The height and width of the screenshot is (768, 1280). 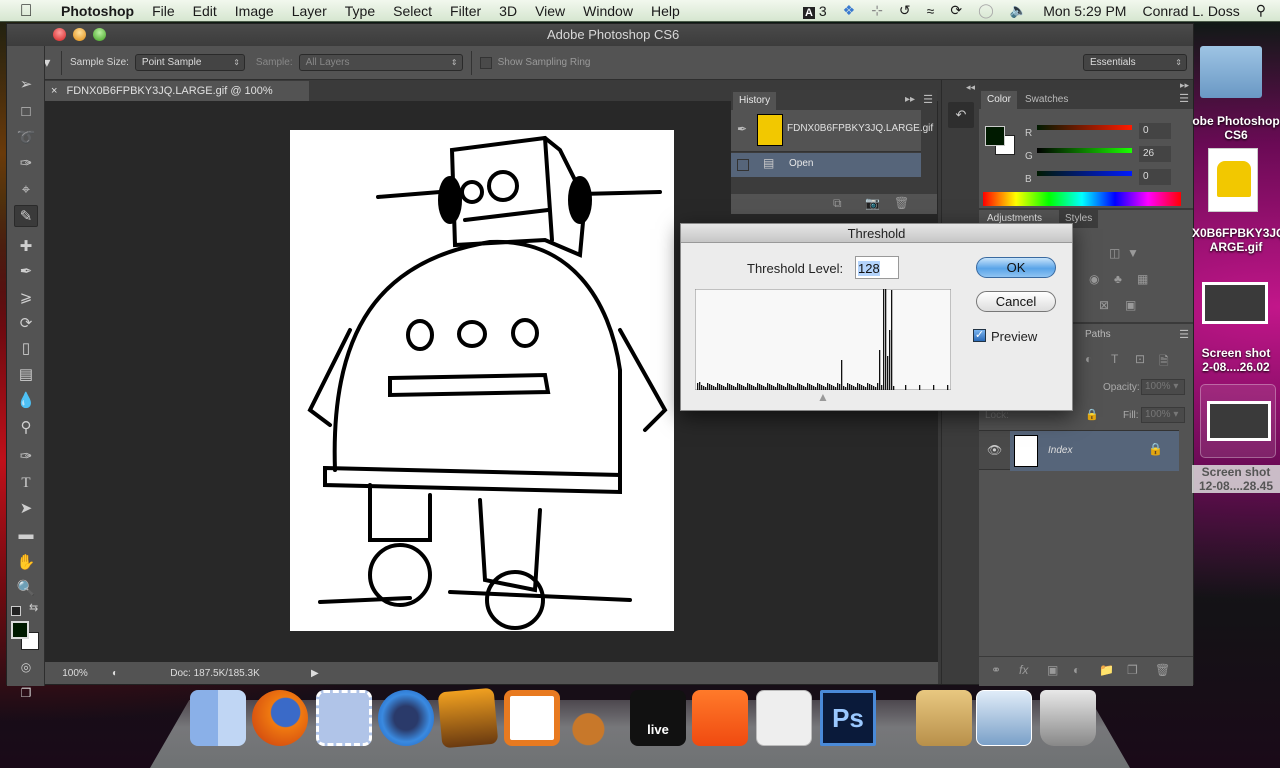 What do you see at coordinates (1236, 240) in the screenshot?
I see `desktop-item-label: X0B6FPBKY3JQ ARGE.gif` at bounding box center [1236, 240].